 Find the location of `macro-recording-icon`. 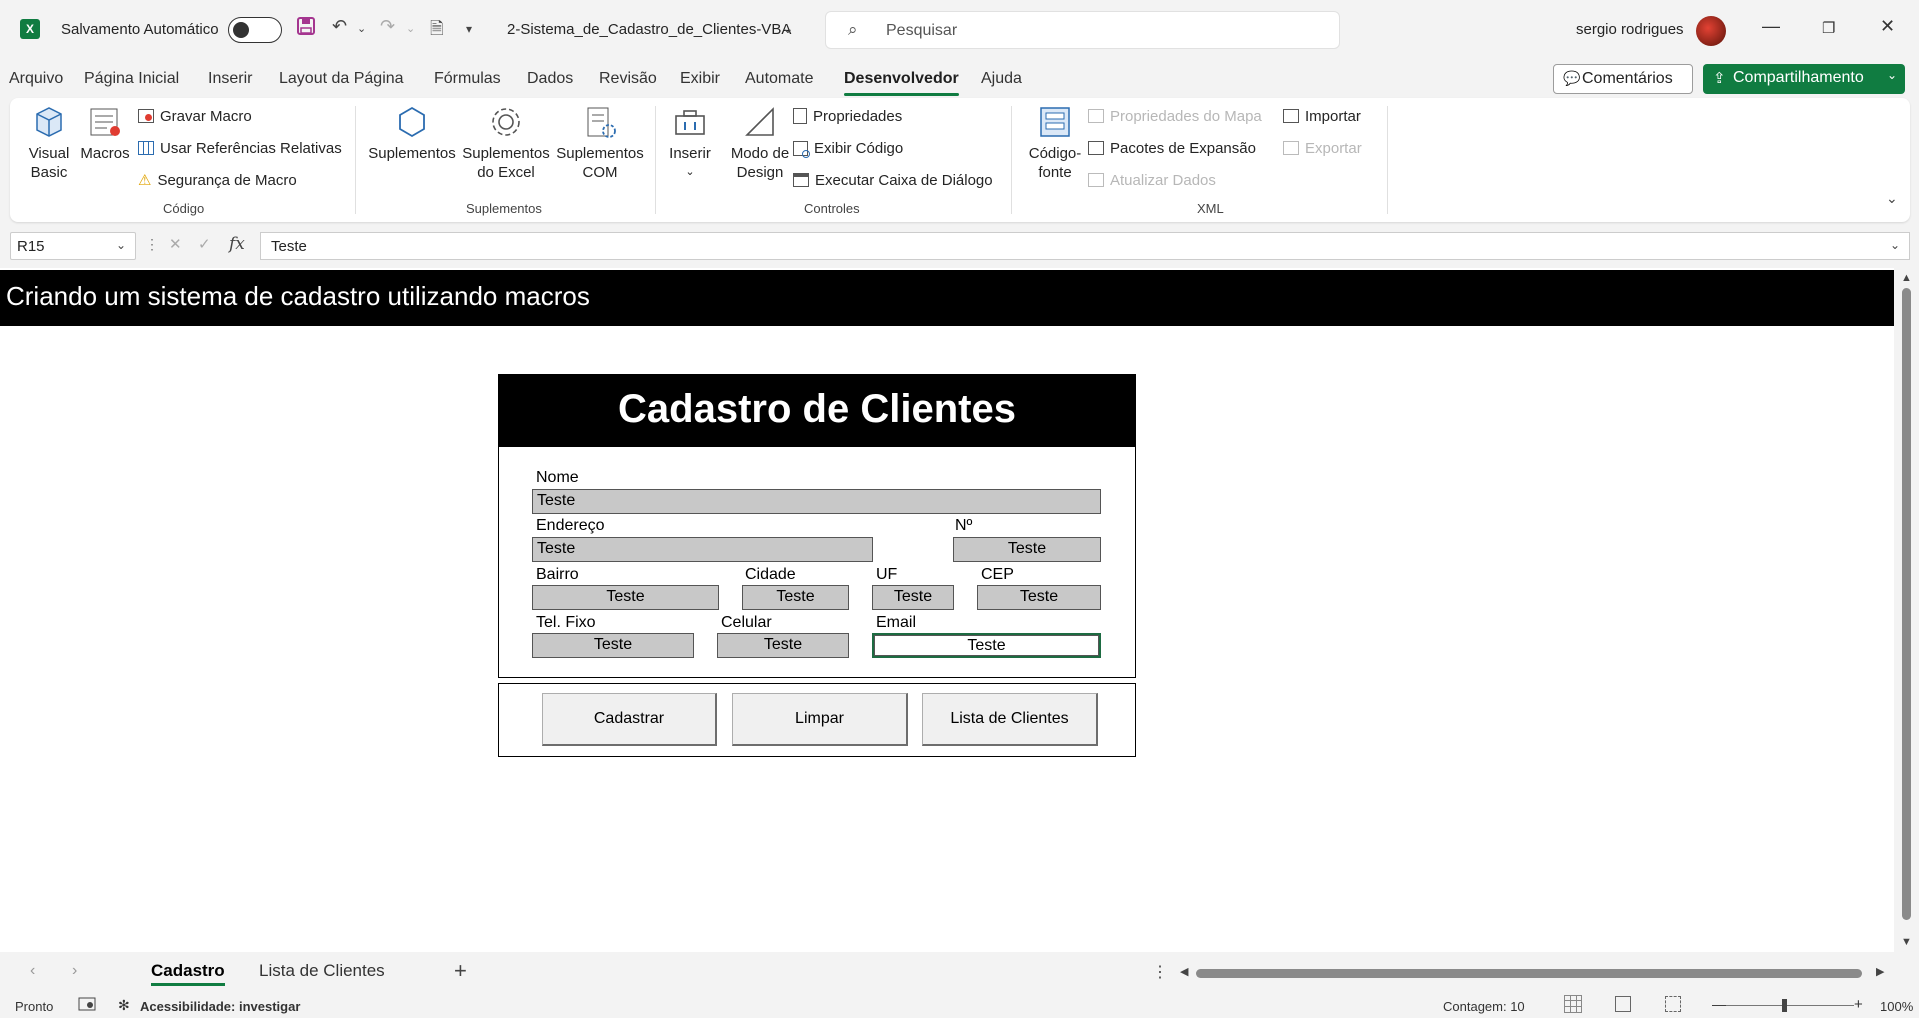

macro-recording-icon is located at coordinates (87, 1005).